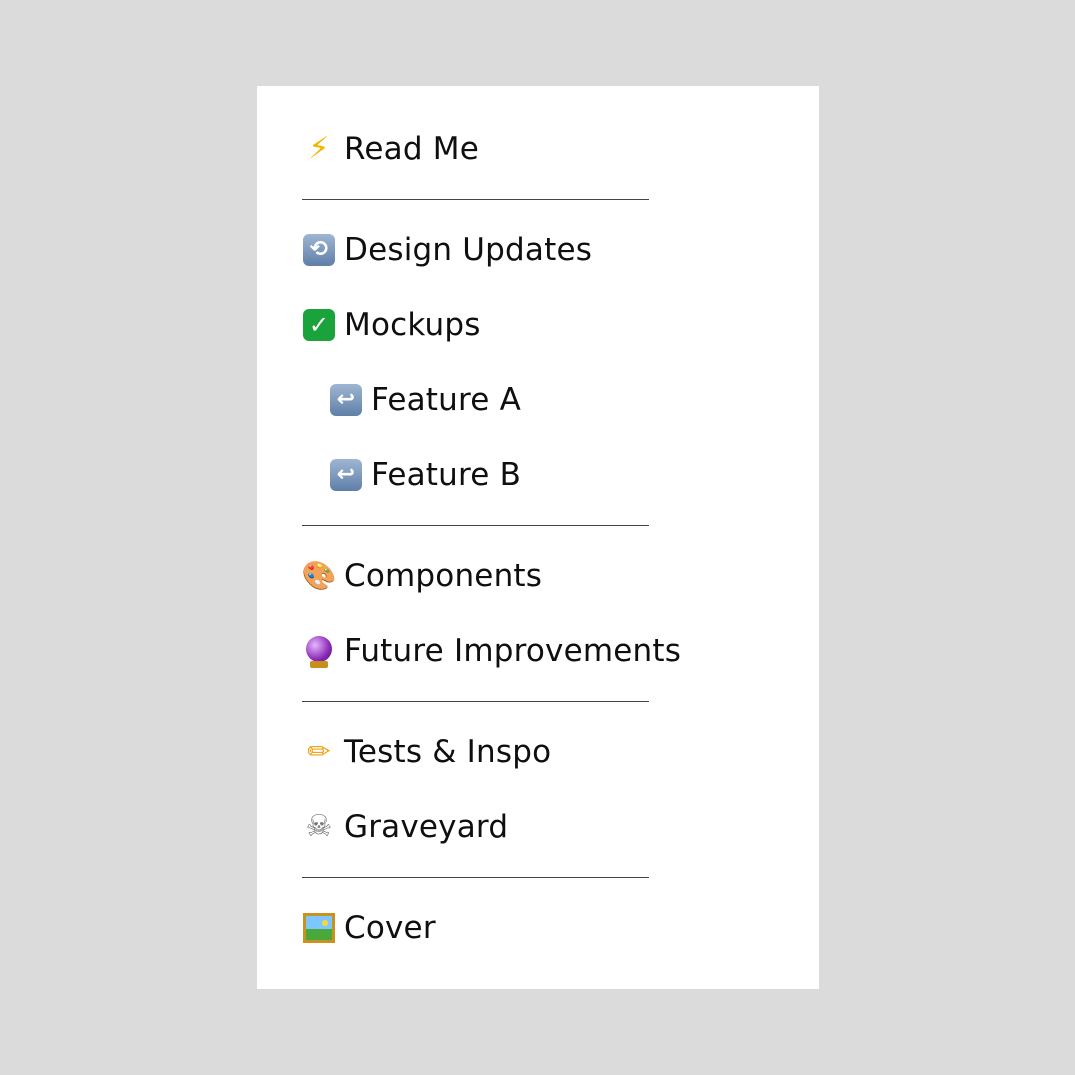 The height and width of the screenshot is (1075, 1075). Describe the element at coordinates (446, 475) in the screenshot. I see `page-label: Feature B` at that location.